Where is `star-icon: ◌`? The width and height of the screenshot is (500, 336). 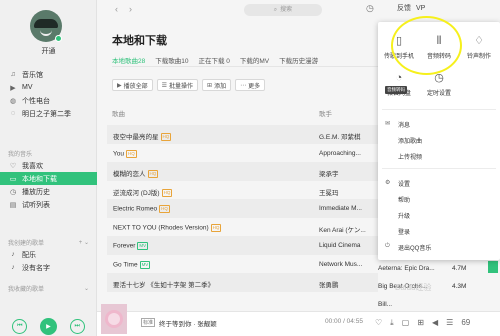 star-icon: ◌ is located at coordinates (13, 113).